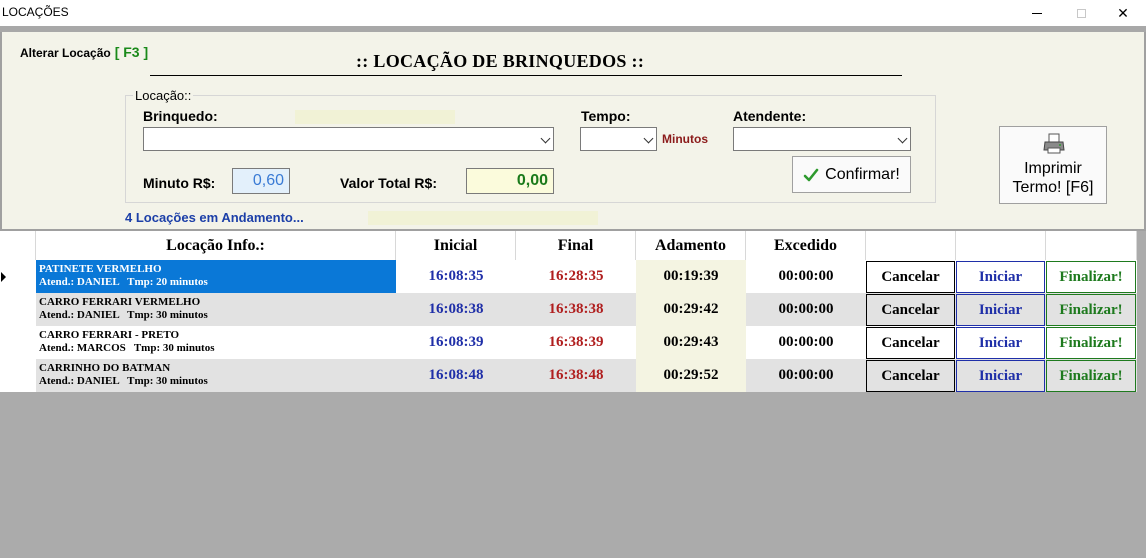 The width and height of the screenshot is (1146, 558). Describe the element at coordinates (456, 245) in the screenshot. I see `column-header-inicial: Inicial` at that location.